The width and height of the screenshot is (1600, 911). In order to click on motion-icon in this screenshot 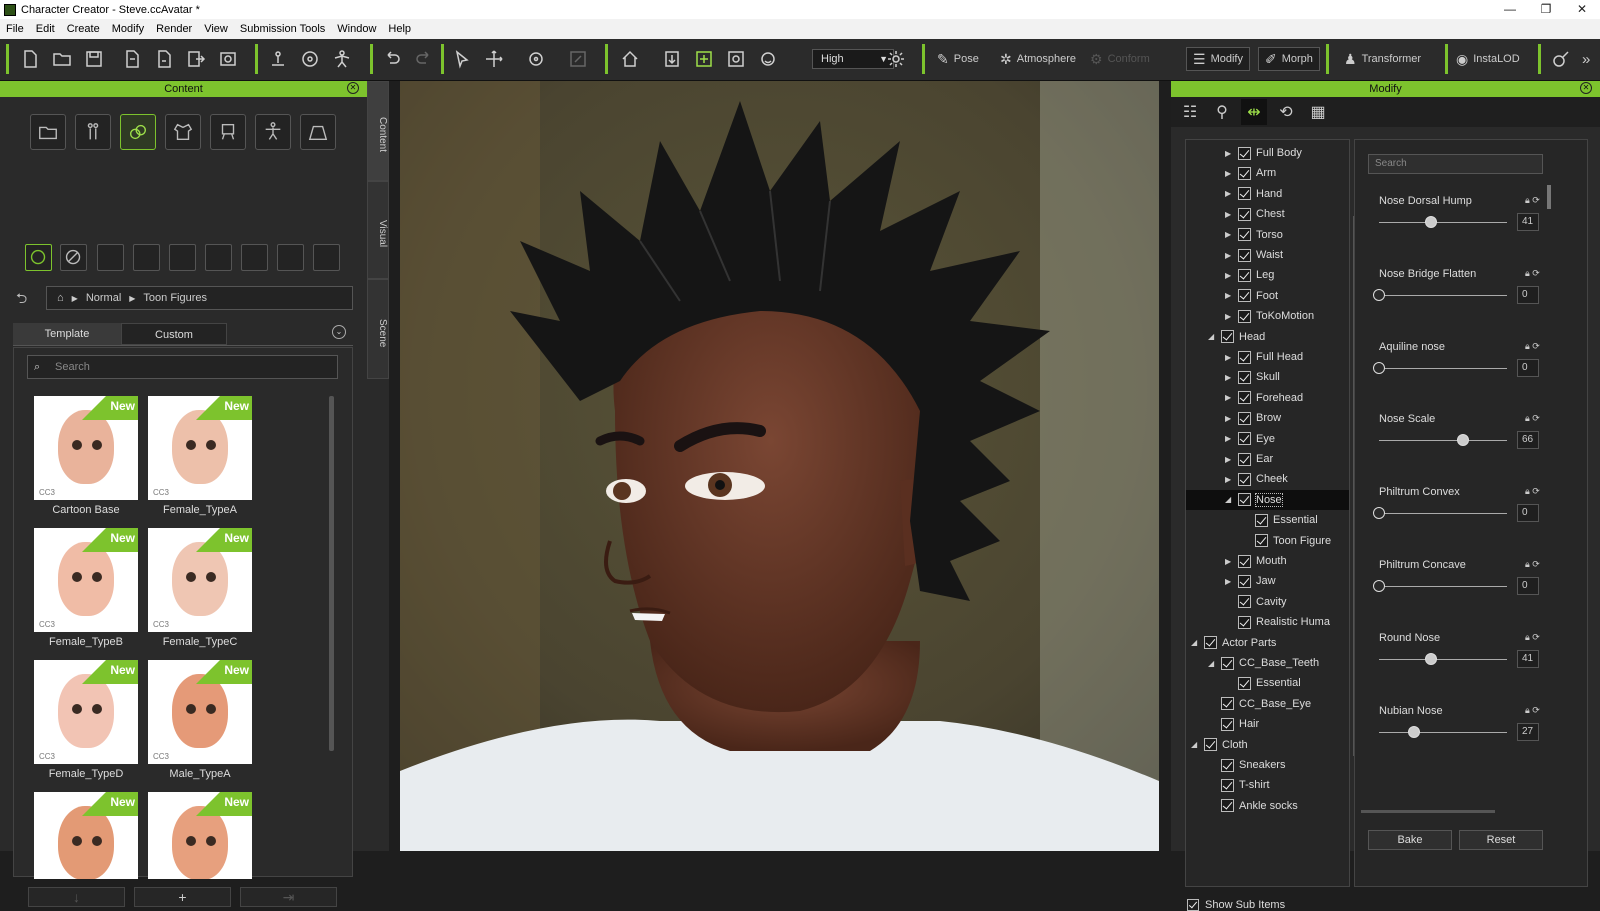, I will do `click(310, 59)`.